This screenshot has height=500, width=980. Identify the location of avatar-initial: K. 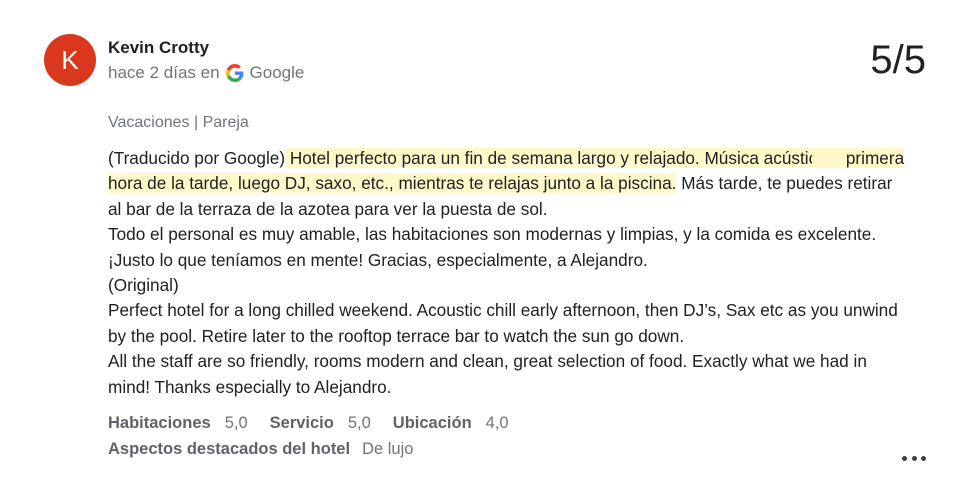
(70, 59).